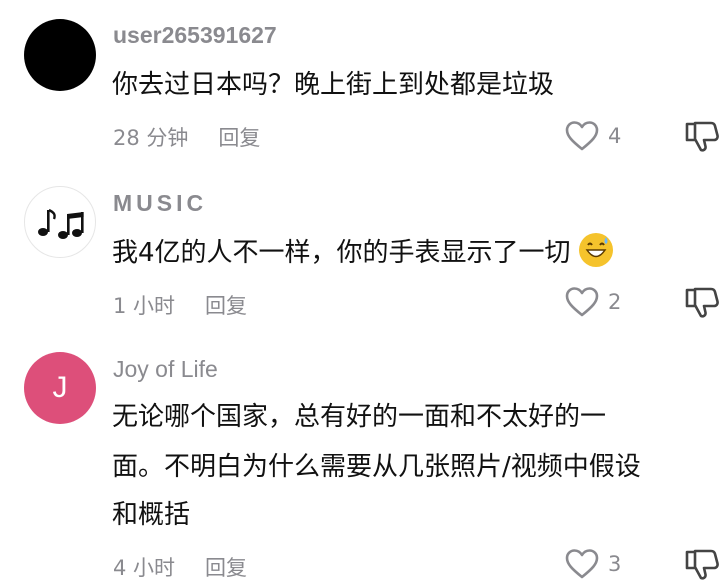  I want to click on like-button: 2, so click(593, 302).